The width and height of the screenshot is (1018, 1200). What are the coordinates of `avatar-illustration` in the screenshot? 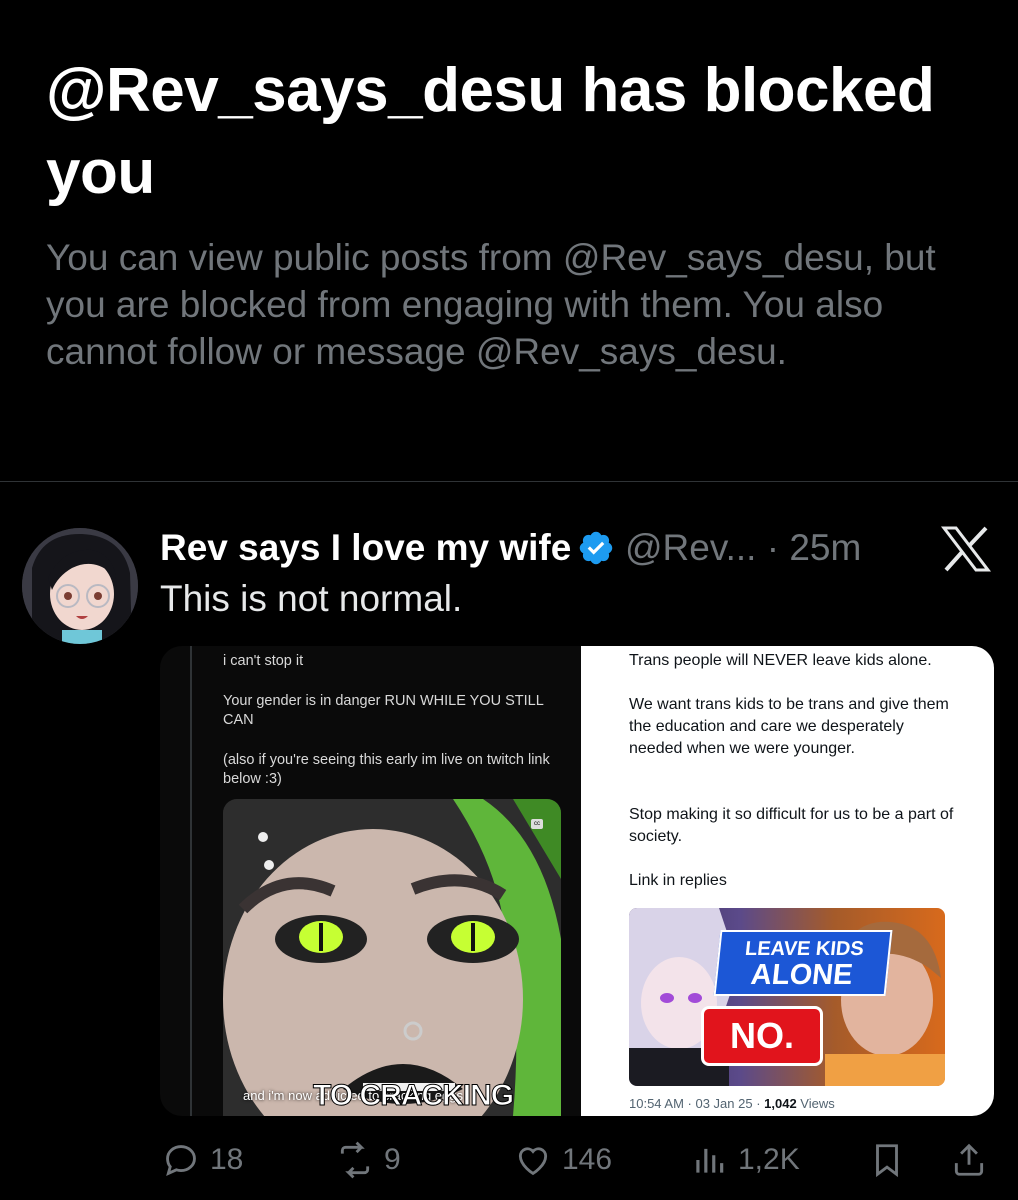 It's located at (80, 586).